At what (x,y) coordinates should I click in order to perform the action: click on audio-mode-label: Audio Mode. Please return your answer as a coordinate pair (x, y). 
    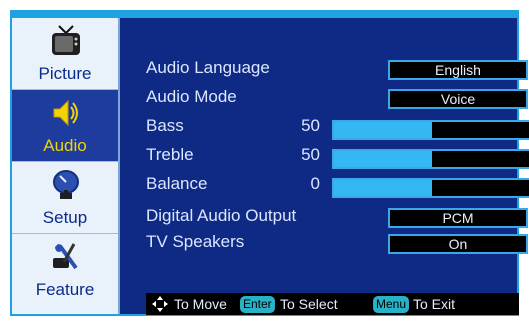
    Looking at the image, I should click on (191, 96).